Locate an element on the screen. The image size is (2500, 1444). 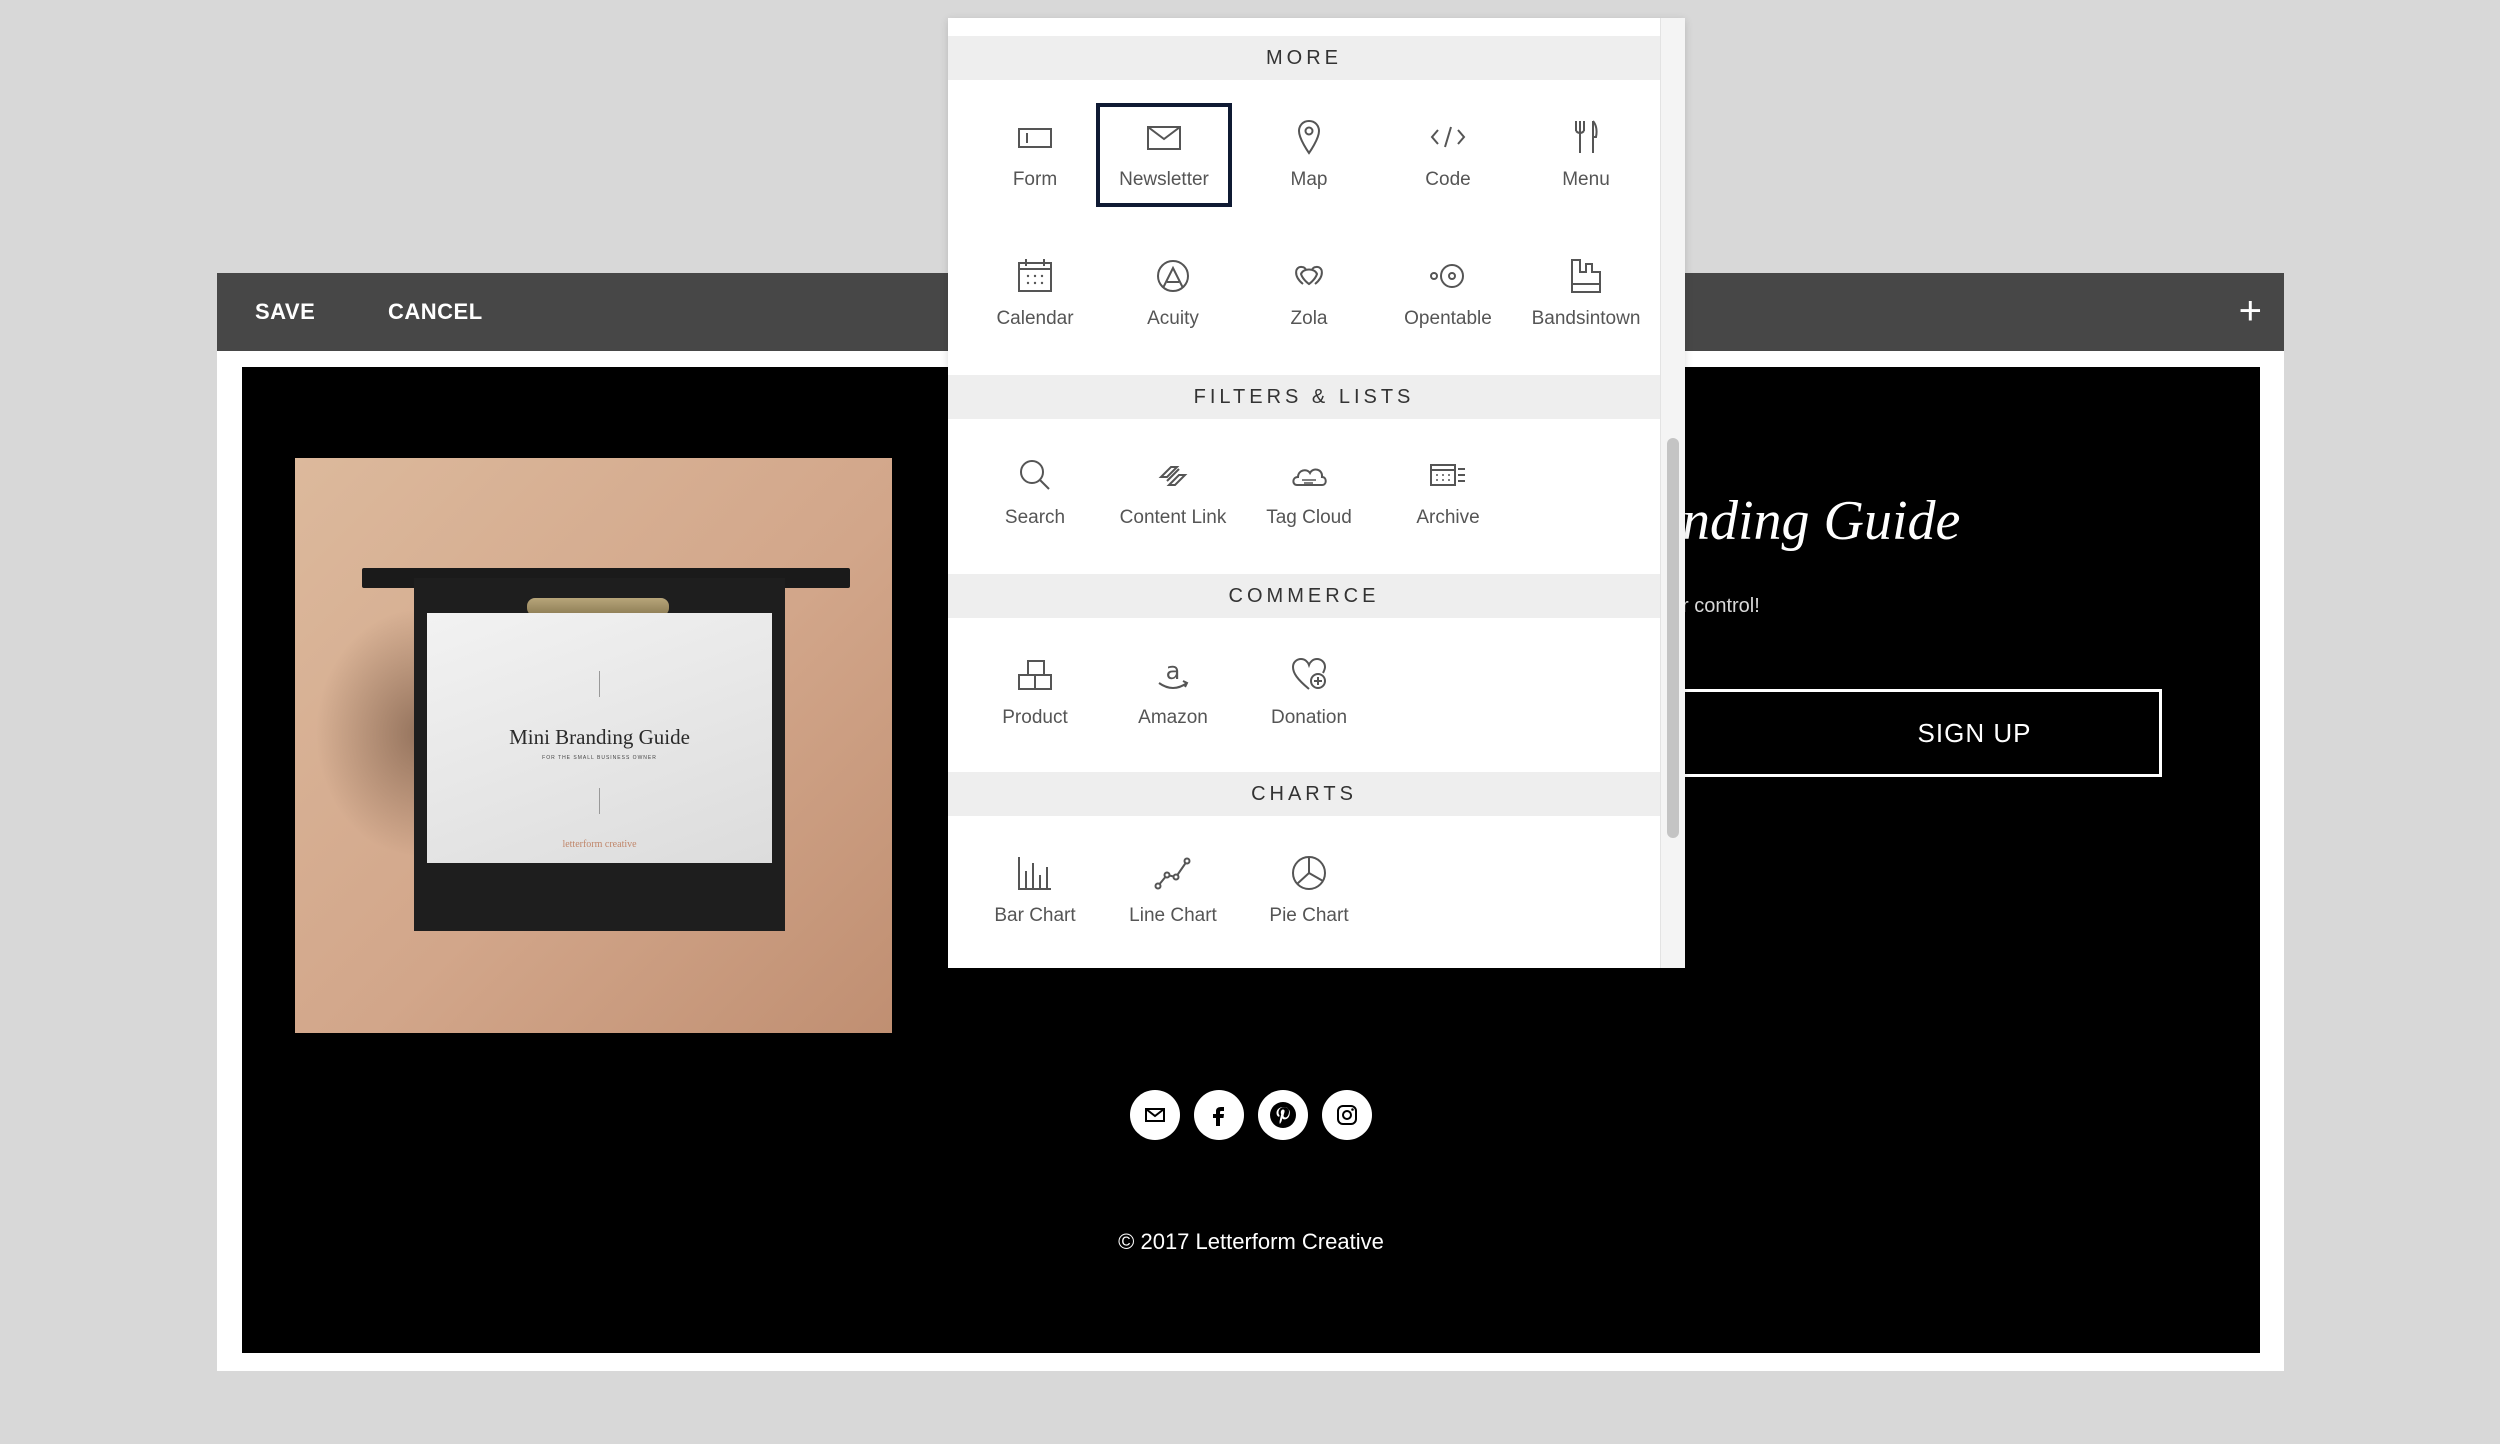
block-line-chart: Line Chart is located at coordinates (1173, 891).